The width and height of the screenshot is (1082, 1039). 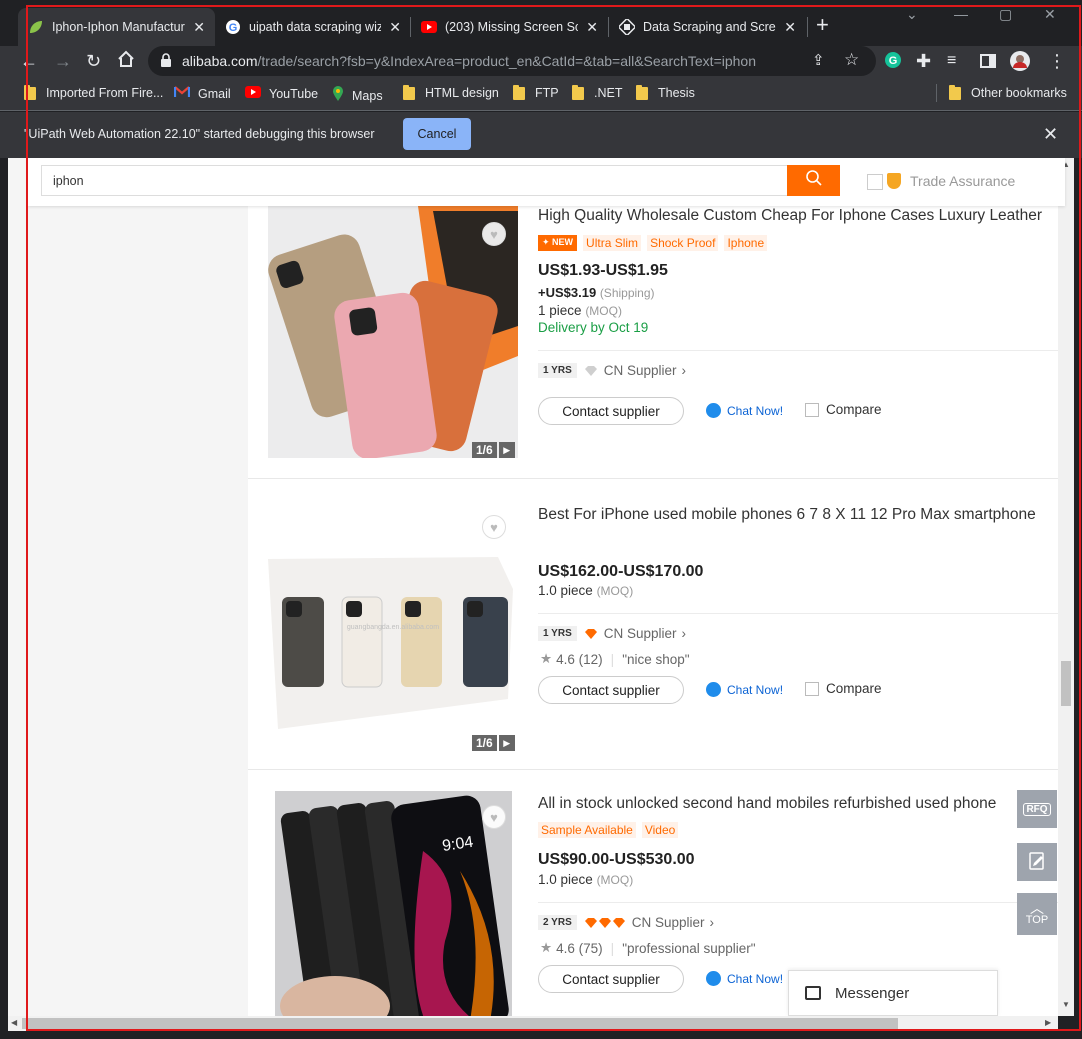 I want to click on bookmark-star-icon: ☆, so click(x=851, y=60).